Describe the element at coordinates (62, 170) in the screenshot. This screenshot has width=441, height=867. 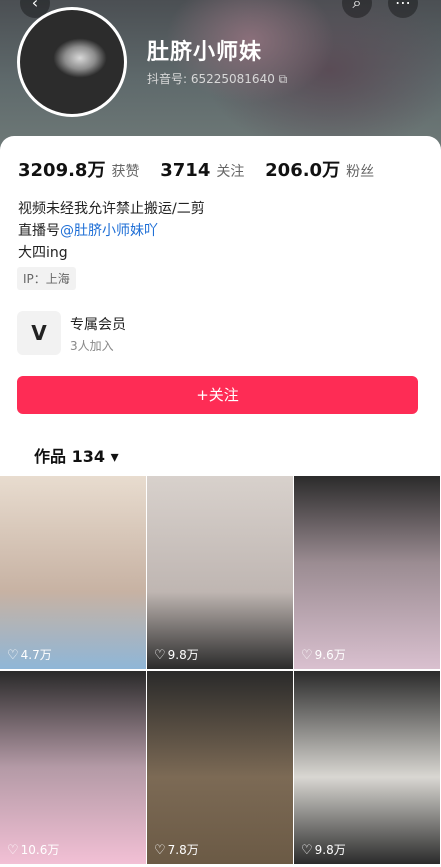
I see `likes-count: 3209.8万` at that location.